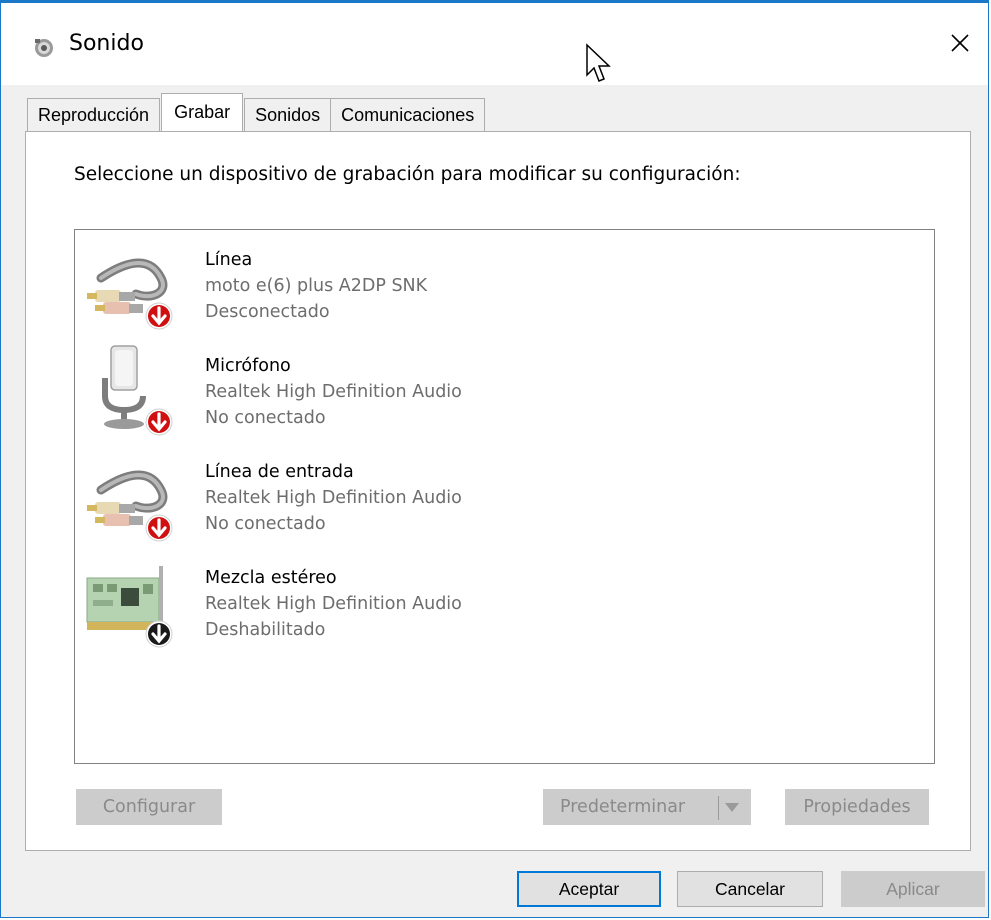 The width and height of the screenshot is (991, 920). I want to click on tab-grabar: Grabar, so click(202, 112).